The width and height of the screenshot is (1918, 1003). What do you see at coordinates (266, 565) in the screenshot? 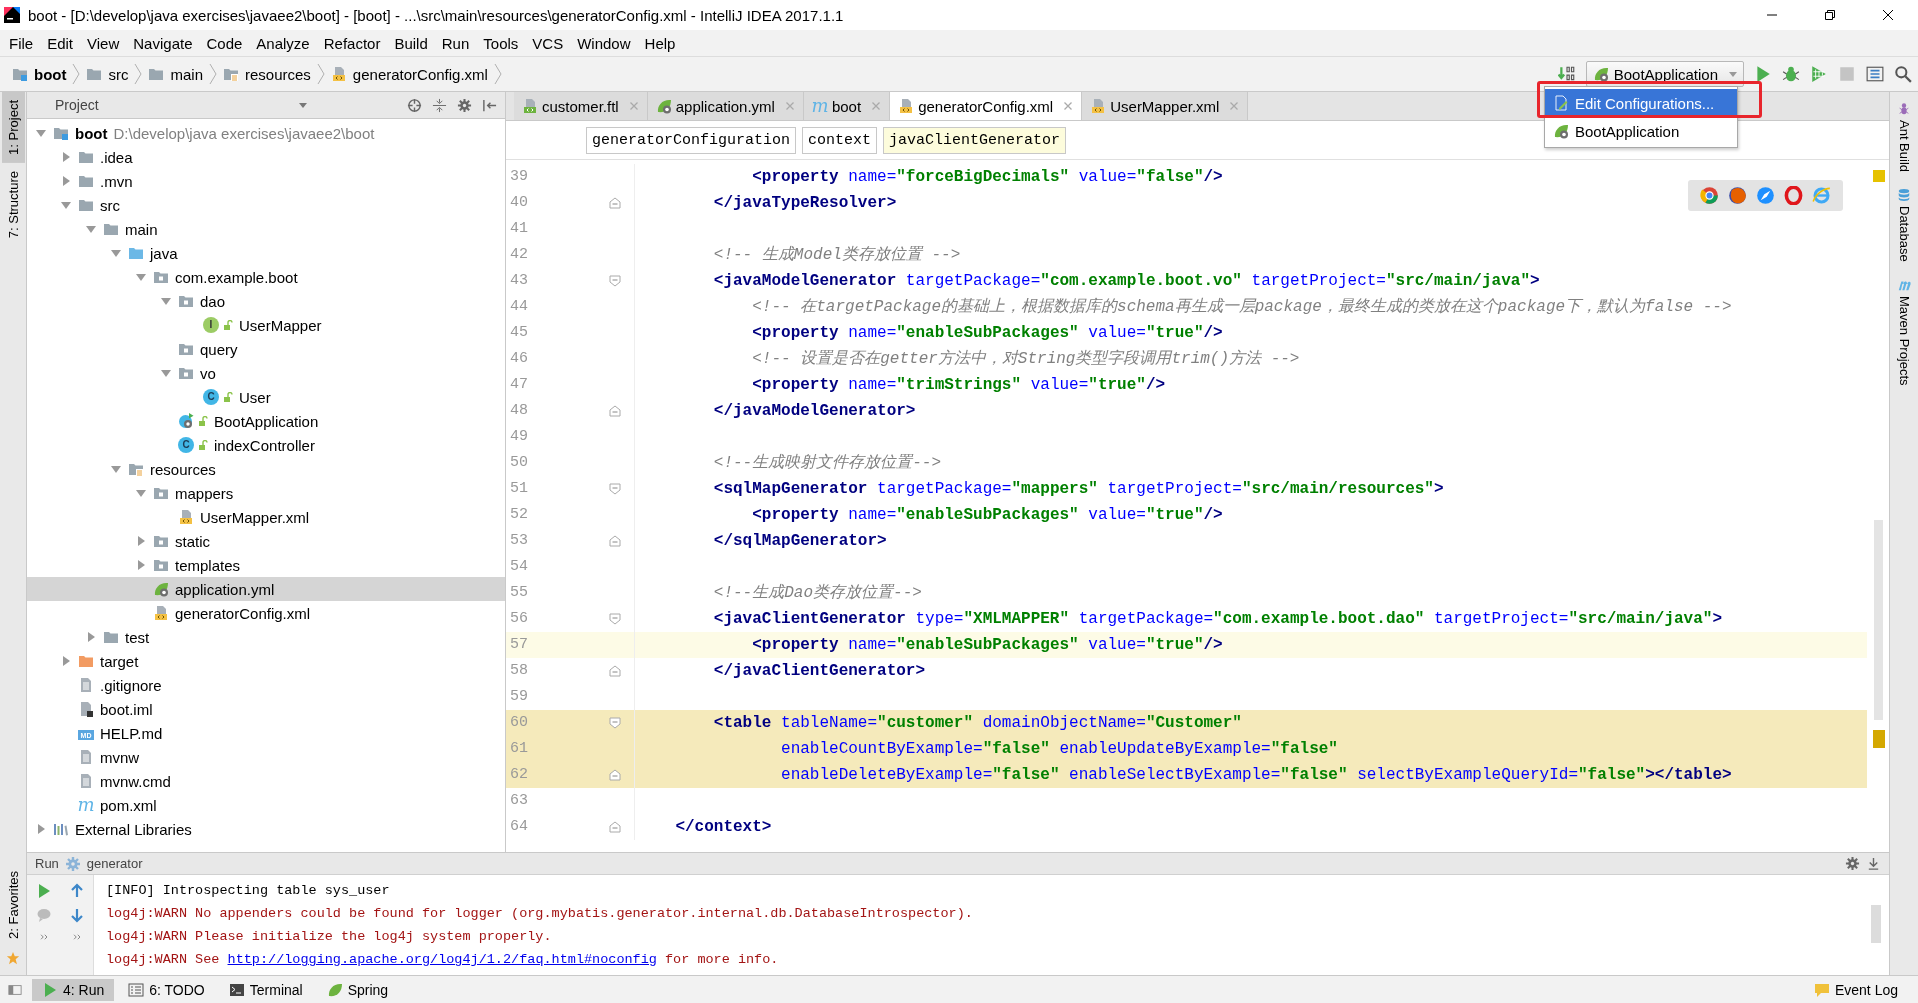
I see `tree-item: templates` at bounding box center [266, 565].